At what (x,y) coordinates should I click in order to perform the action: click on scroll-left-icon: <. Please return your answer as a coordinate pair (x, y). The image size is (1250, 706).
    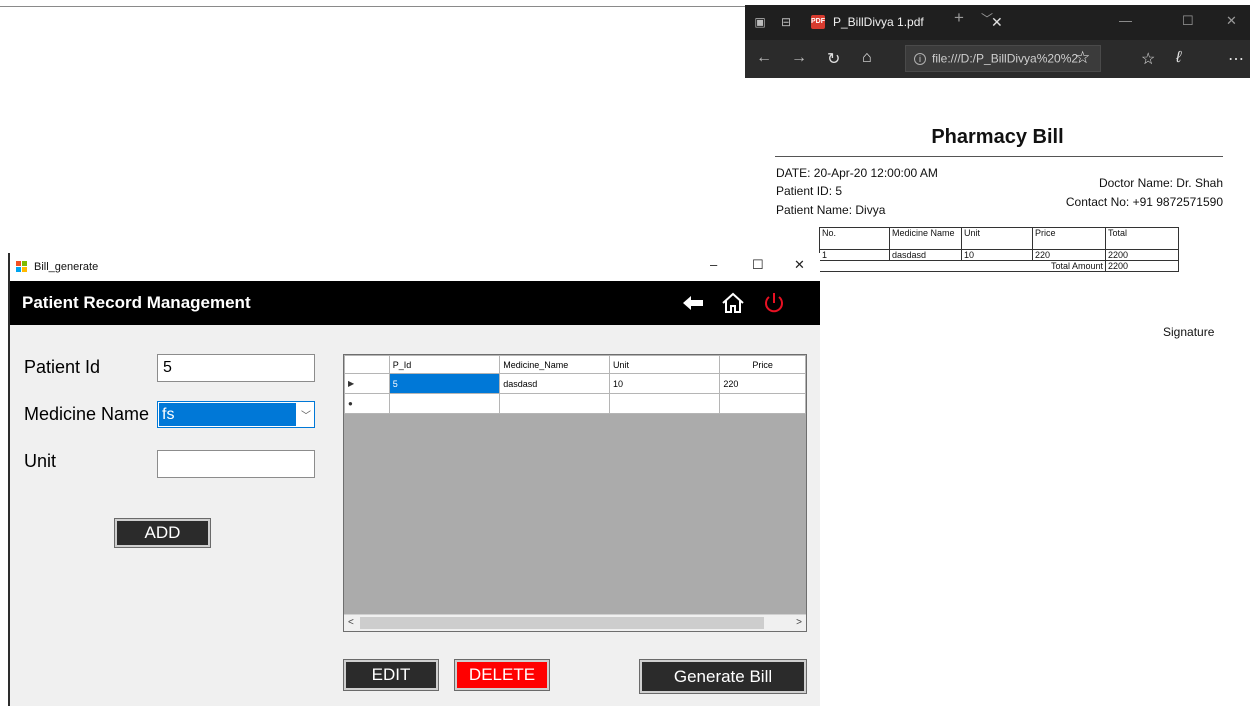
    Looking at the image, I should click on (351, 622).